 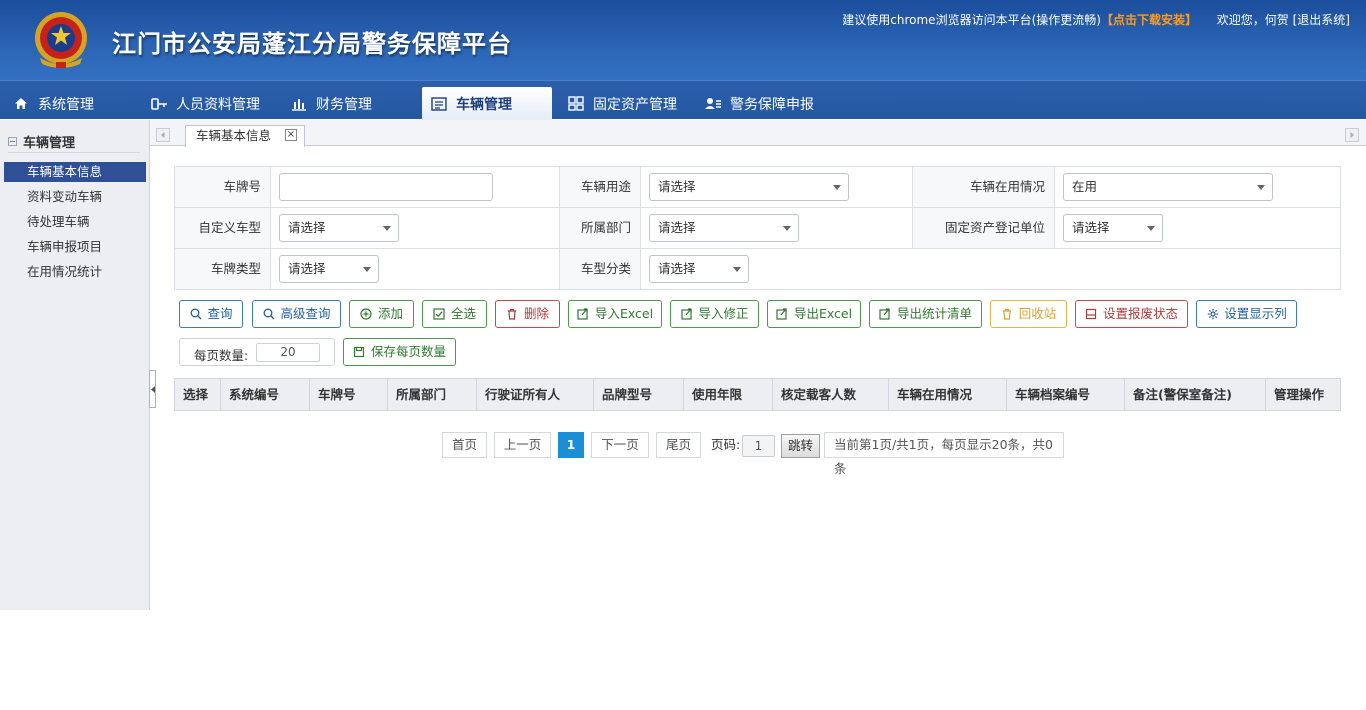 I want to click on column-header: 系统编号, so click(x=265, y=394).